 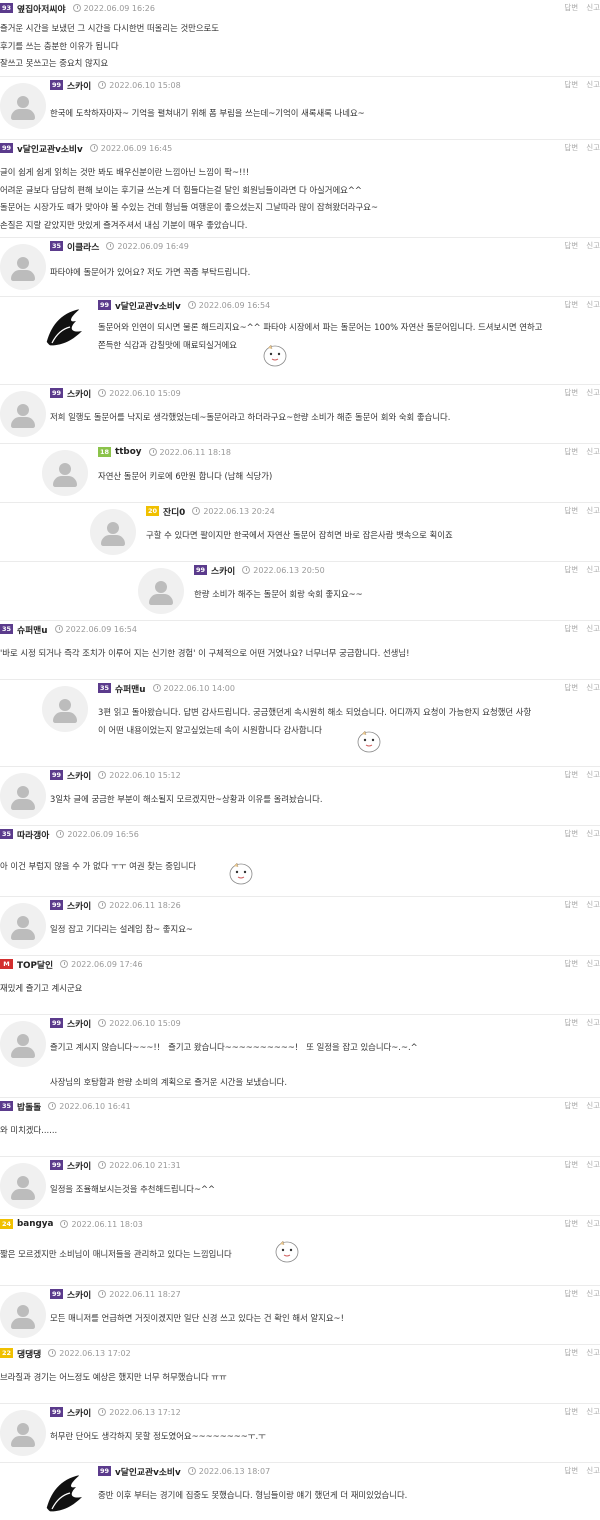 I want to click on comment-actions: 답변 신고, so click(x=578, y=1022).